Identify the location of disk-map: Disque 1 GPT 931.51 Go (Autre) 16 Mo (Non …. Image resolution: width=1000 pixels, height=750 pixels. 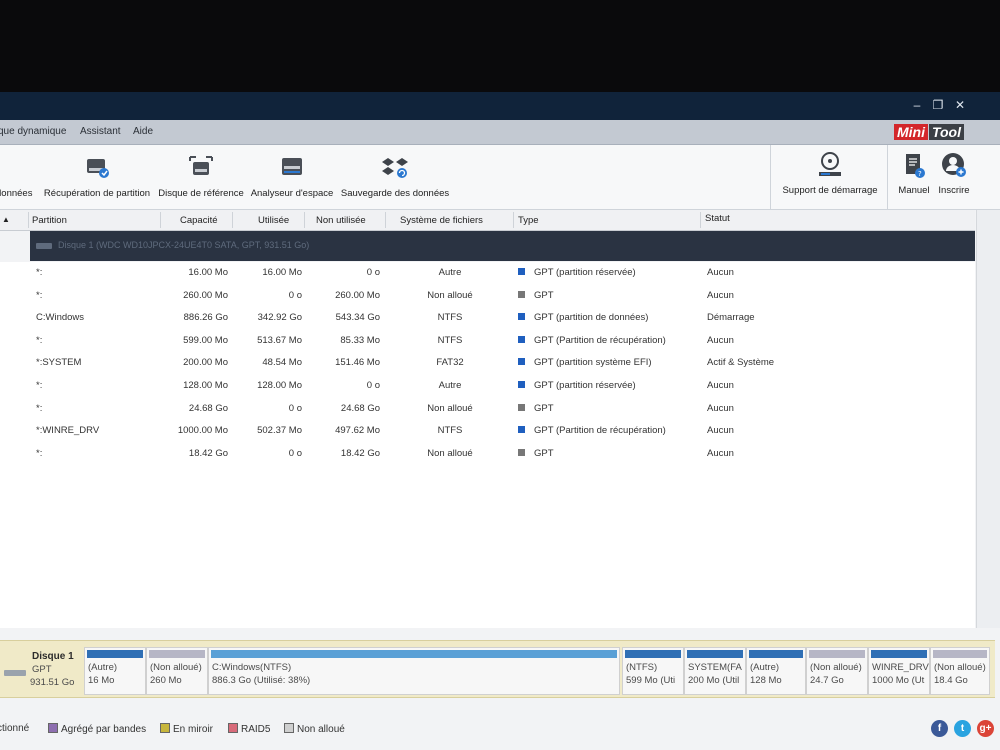
(497, 669).